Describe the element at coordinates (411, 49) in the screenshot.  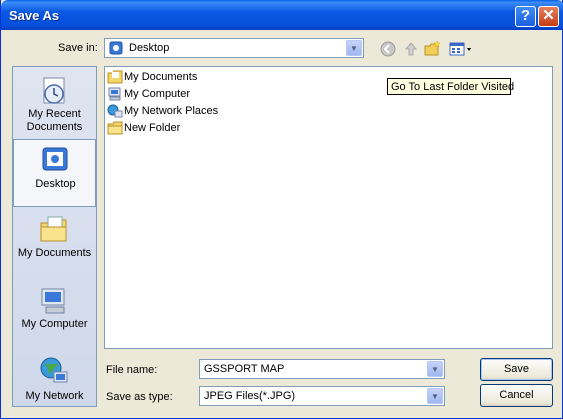
I see `up-folder-icon` at that location.